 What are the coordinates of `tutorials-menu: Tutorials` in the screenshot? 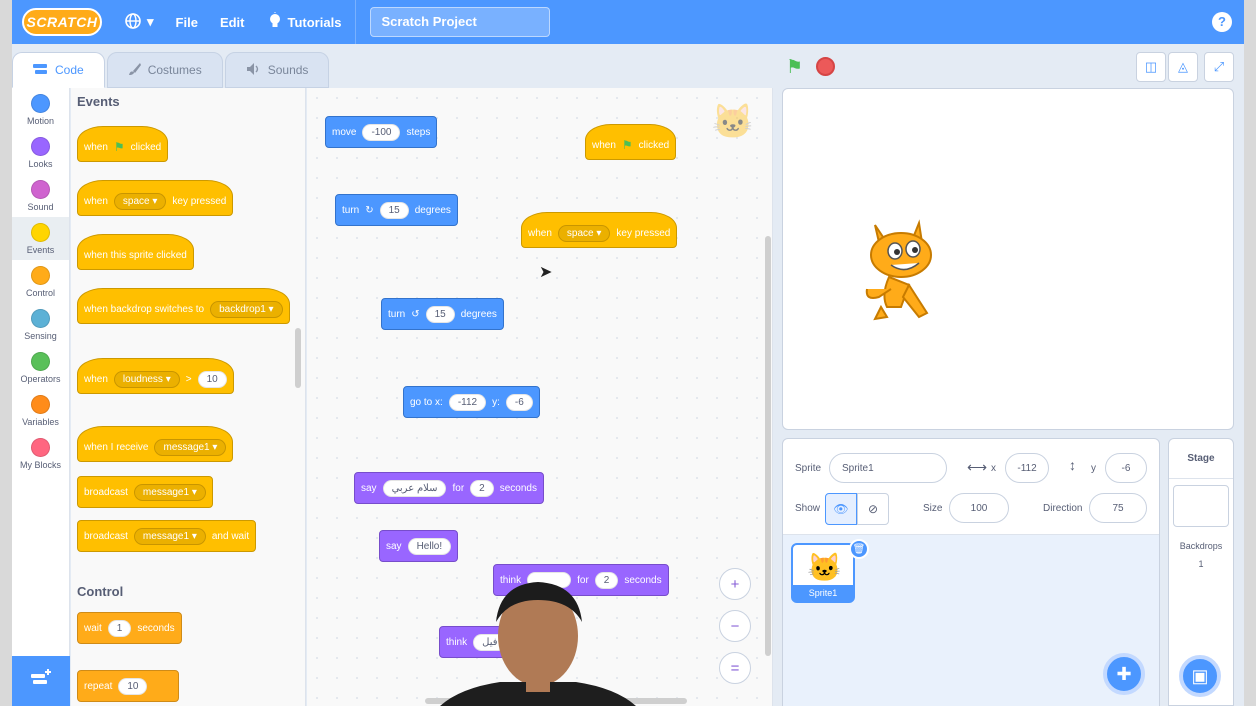 It's located at (304, 22).